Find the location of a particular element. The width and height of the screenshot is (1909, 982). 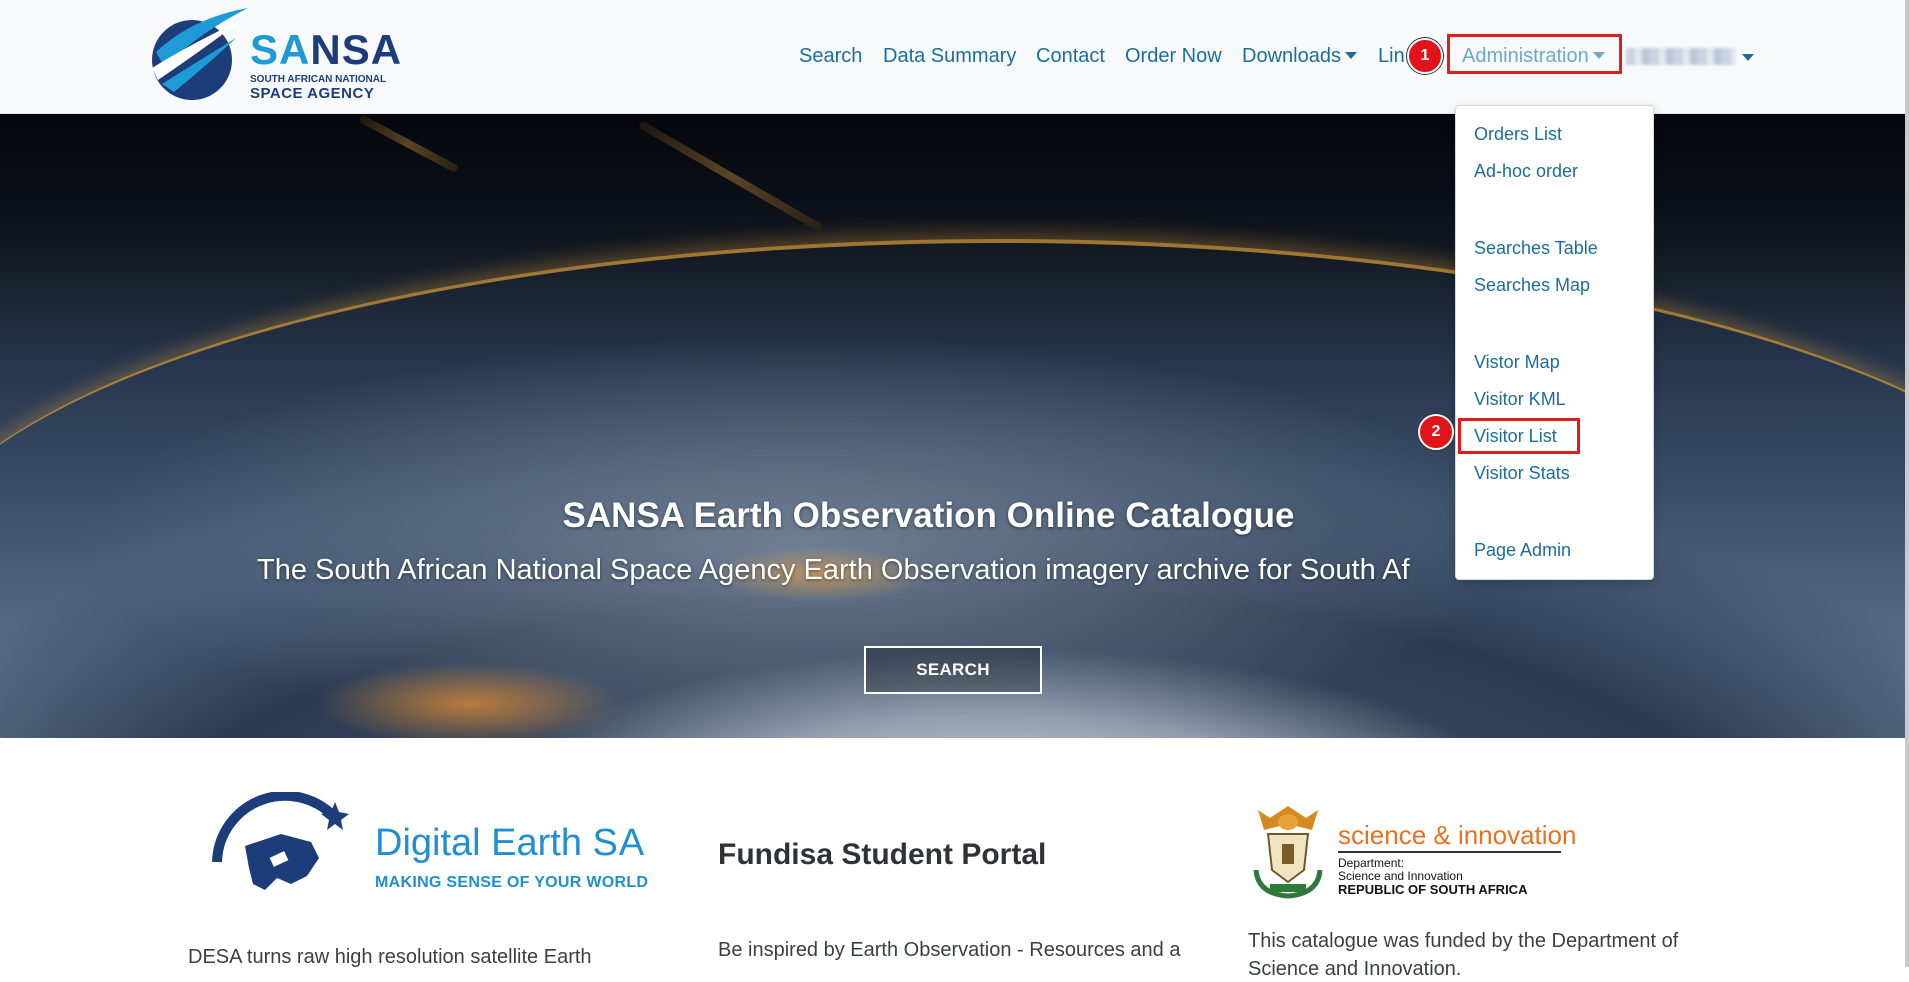

hero-search-button: SEARCH is located at coordinates (953, 670).